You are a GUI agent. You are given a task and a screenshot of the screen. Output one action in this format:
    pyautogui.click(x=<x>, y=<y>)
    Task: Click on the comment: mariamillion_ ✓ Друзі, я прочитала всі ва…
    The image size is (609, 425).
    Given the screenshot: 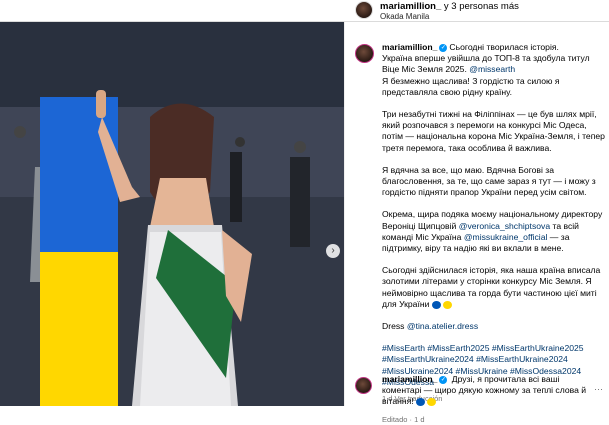 What is the action you would take?
    pyautogui.click(x=489, y=391)
    